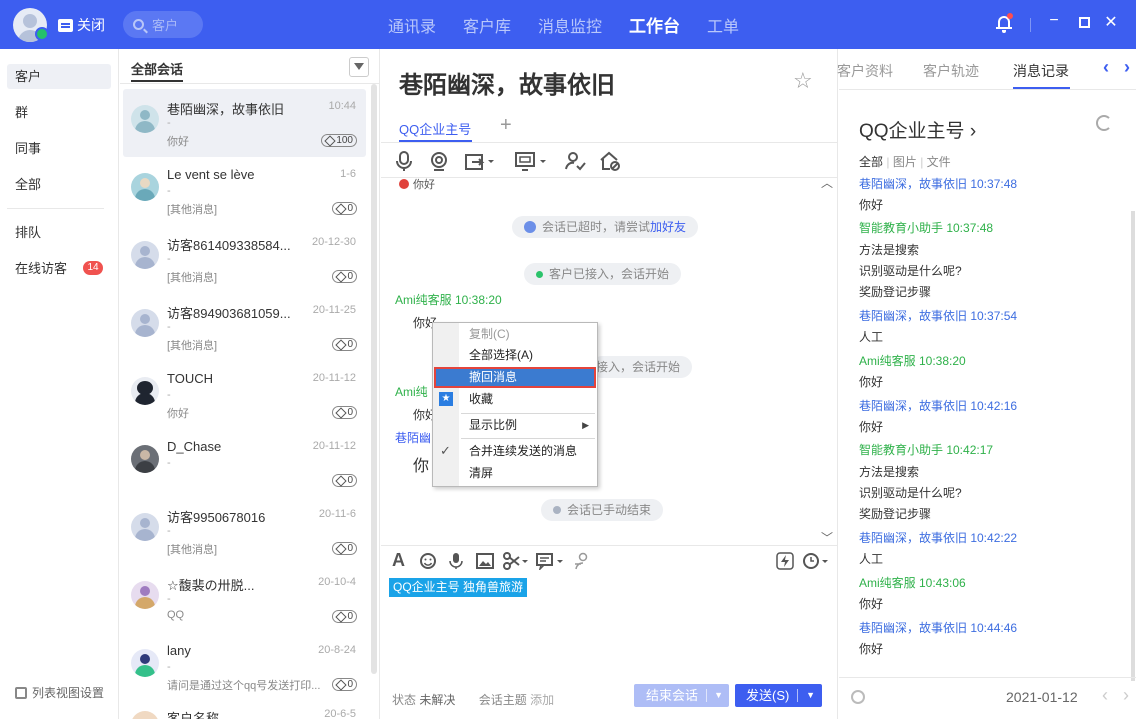 The height and width of the screenshot is (719, 1136). Describe the element at coordinates (570, 25) in the screenshot. I see `tab-message-monitor: 消息监控` at that location.